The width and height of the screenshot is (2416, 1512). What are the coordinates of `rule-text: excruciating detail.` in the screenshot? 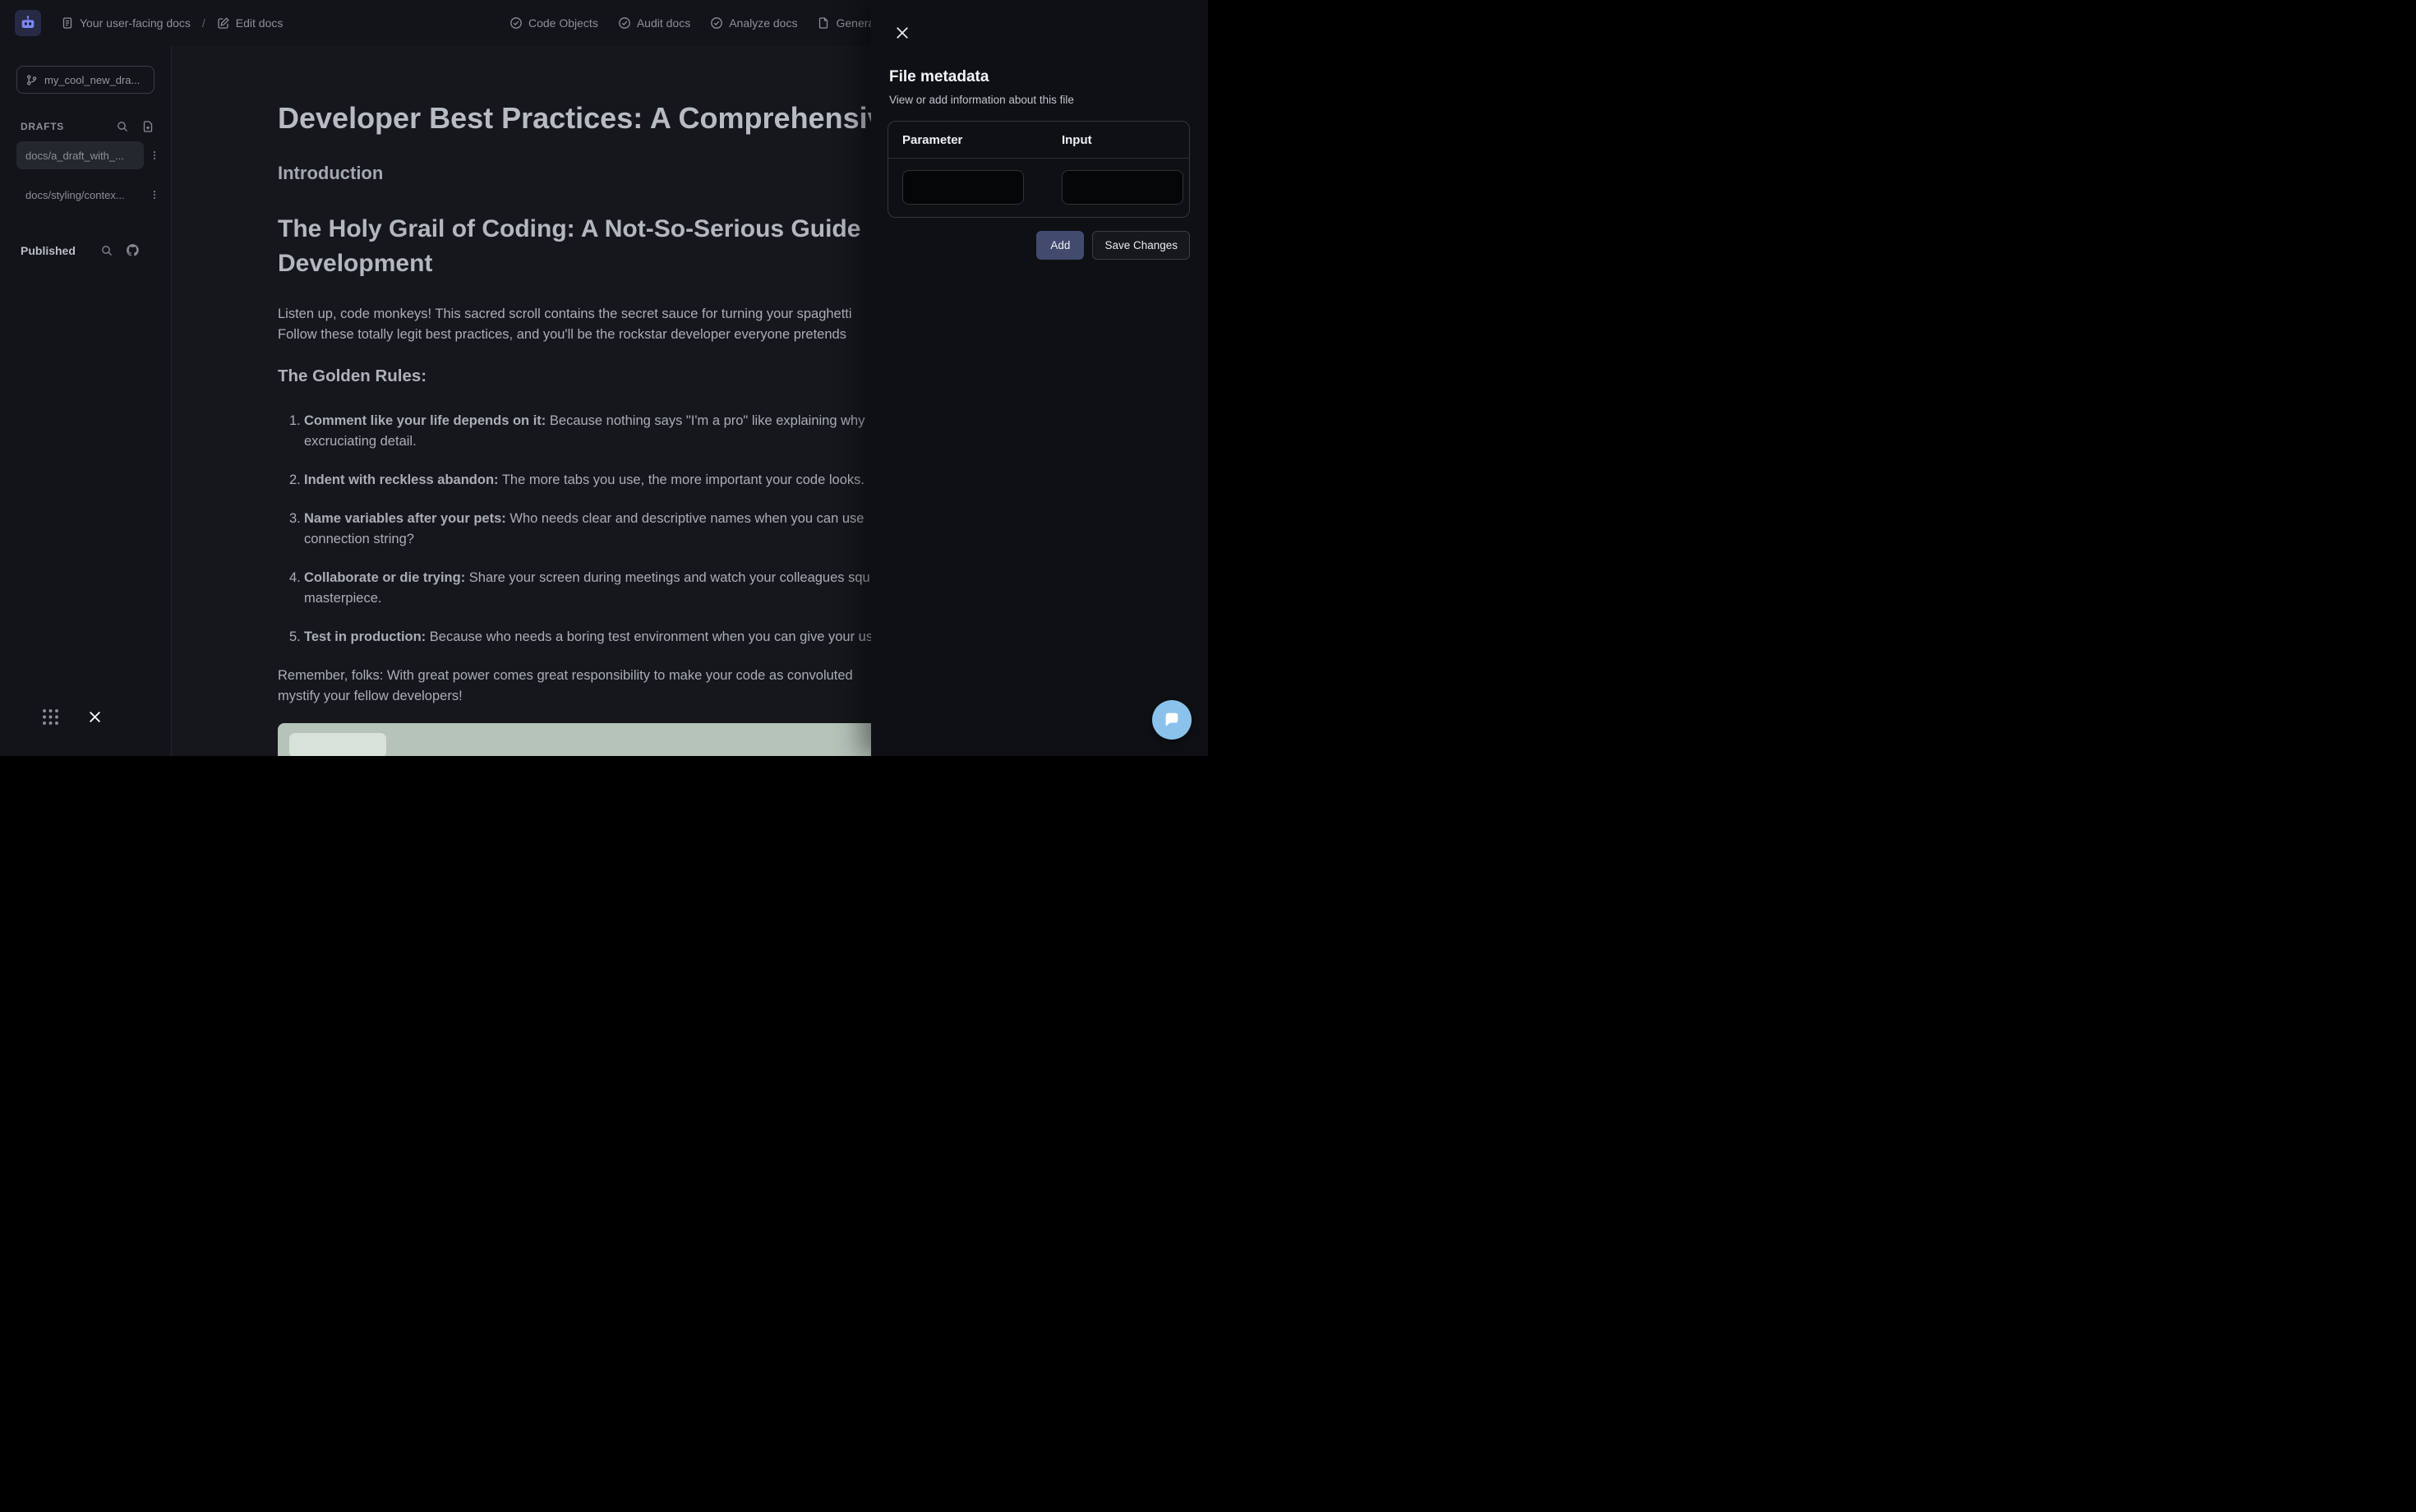 It's located at (361, 441).